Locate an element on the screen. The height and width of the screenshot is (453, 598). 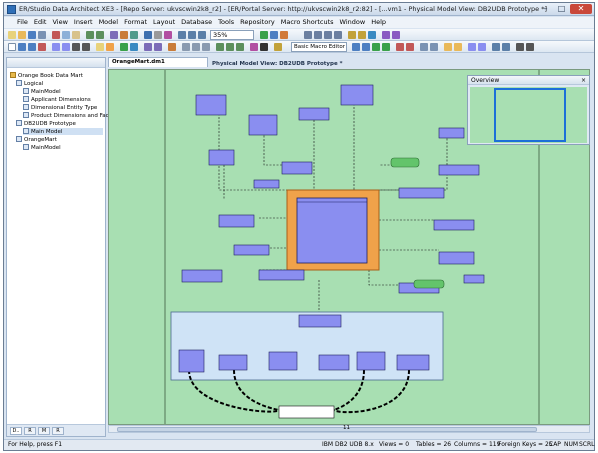
menu-edit: Edit is located at coordinates (40, 21).